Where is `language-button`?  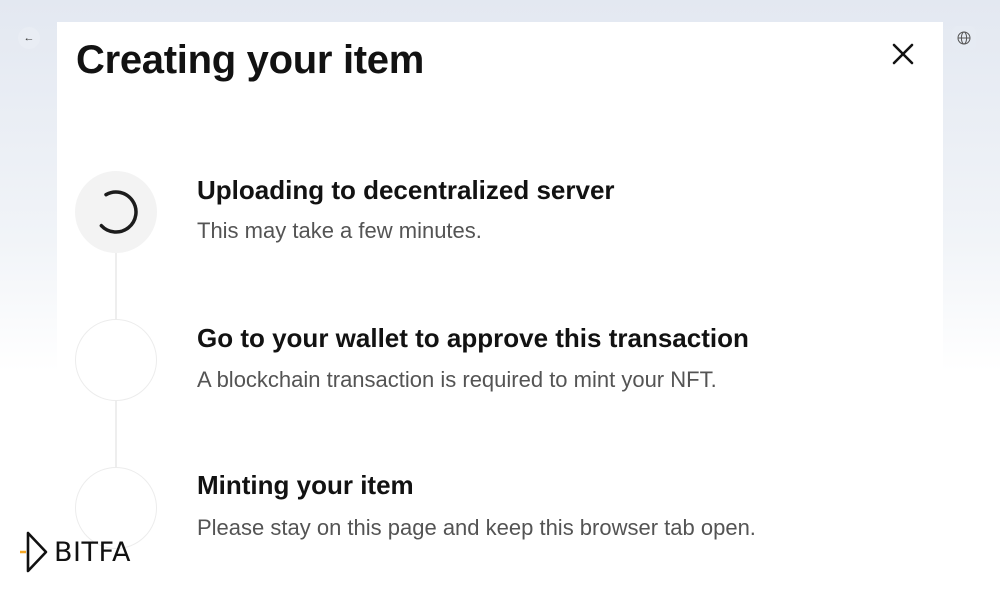
language-button is located at coordinates (964, 38).